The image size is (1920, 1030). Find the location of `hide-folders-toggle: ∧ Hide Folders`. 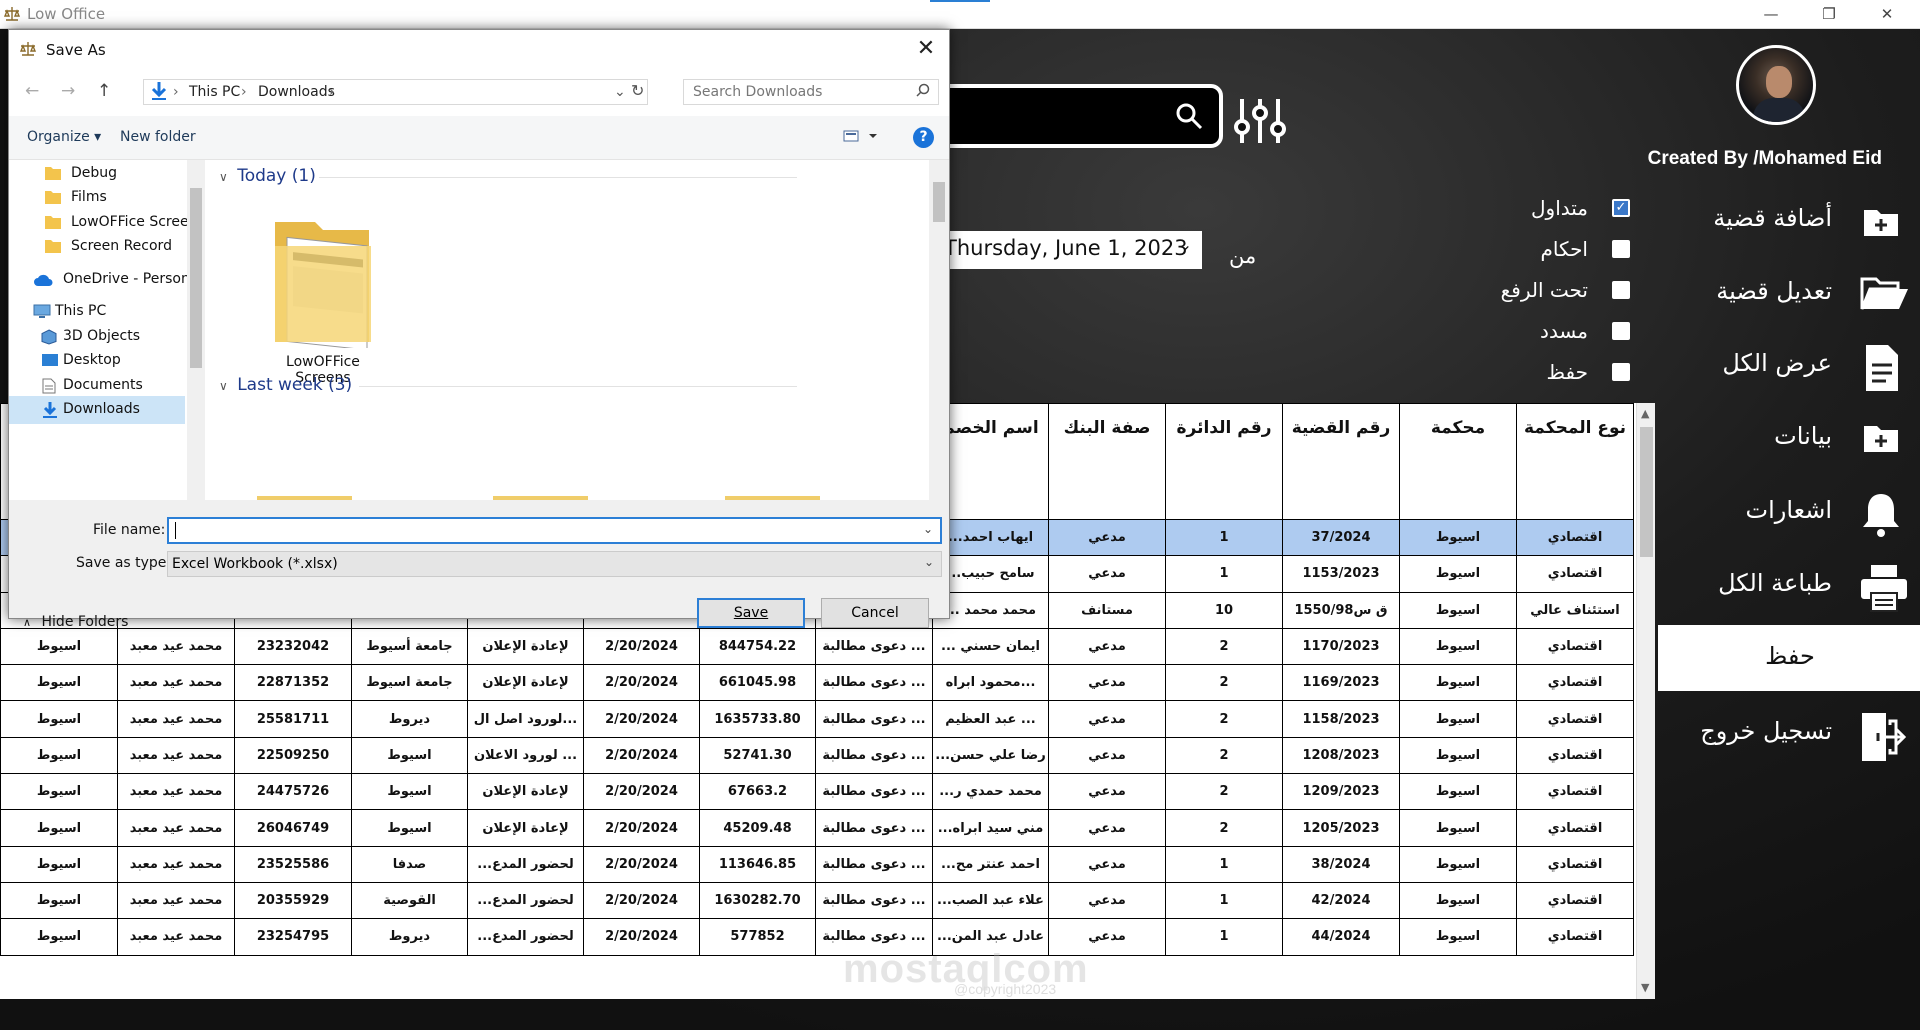

hide-folders-toggle: ∧ Hide Folders is located at coordinates (75, 622).